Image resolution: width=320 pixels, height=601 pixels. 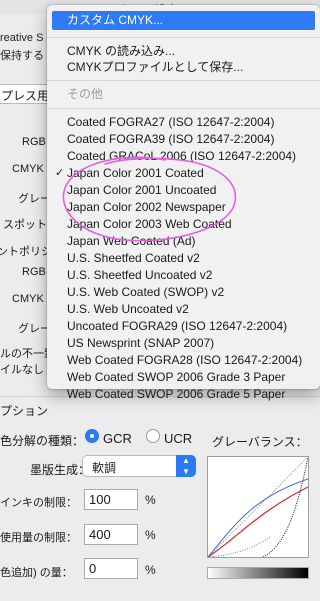 I want to click on color-policy-label: ントポリシ, so click(x=26, y=252).